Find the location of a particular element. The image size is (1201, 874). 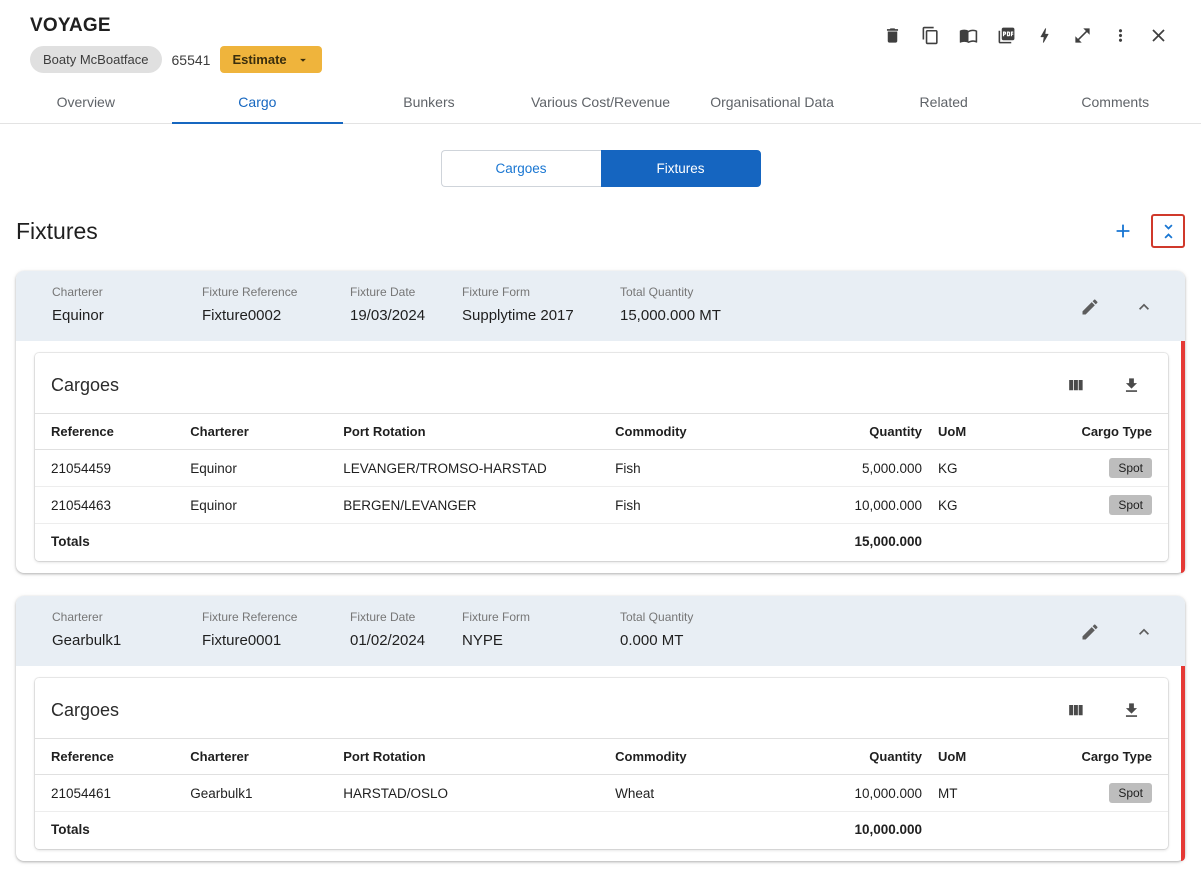

col-commodity: Commodity is located at coordinates (706, 756).